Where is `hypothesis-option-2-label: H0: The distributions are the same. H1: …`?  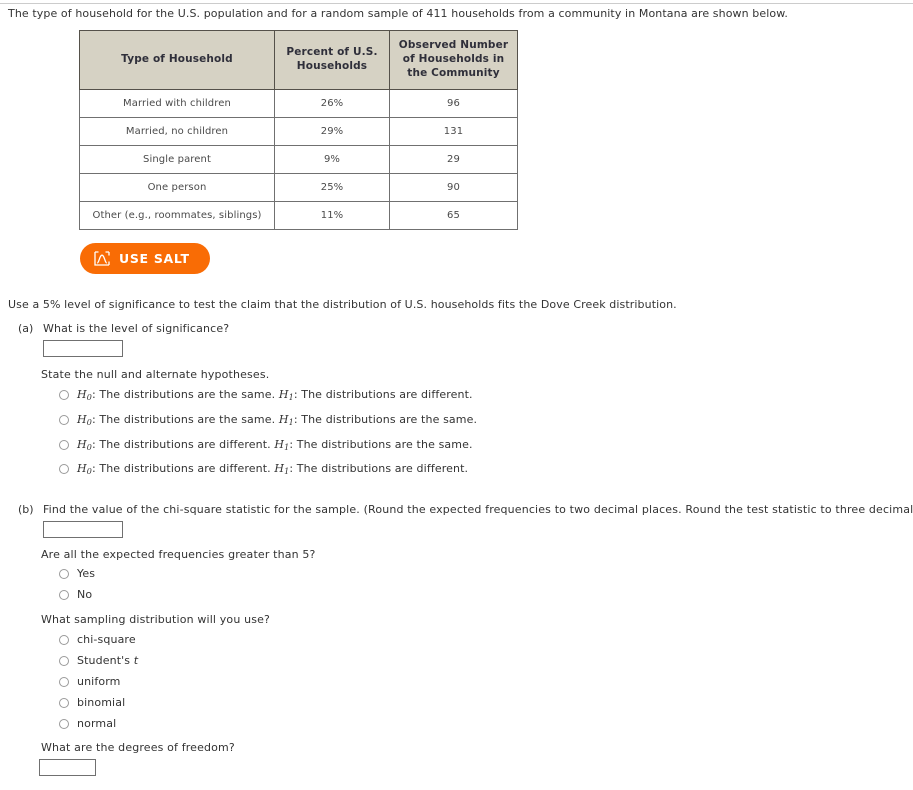
hypothesis-option-2-label: H0: The distributions are the same. H1: … is located at coordinates (277, 420).